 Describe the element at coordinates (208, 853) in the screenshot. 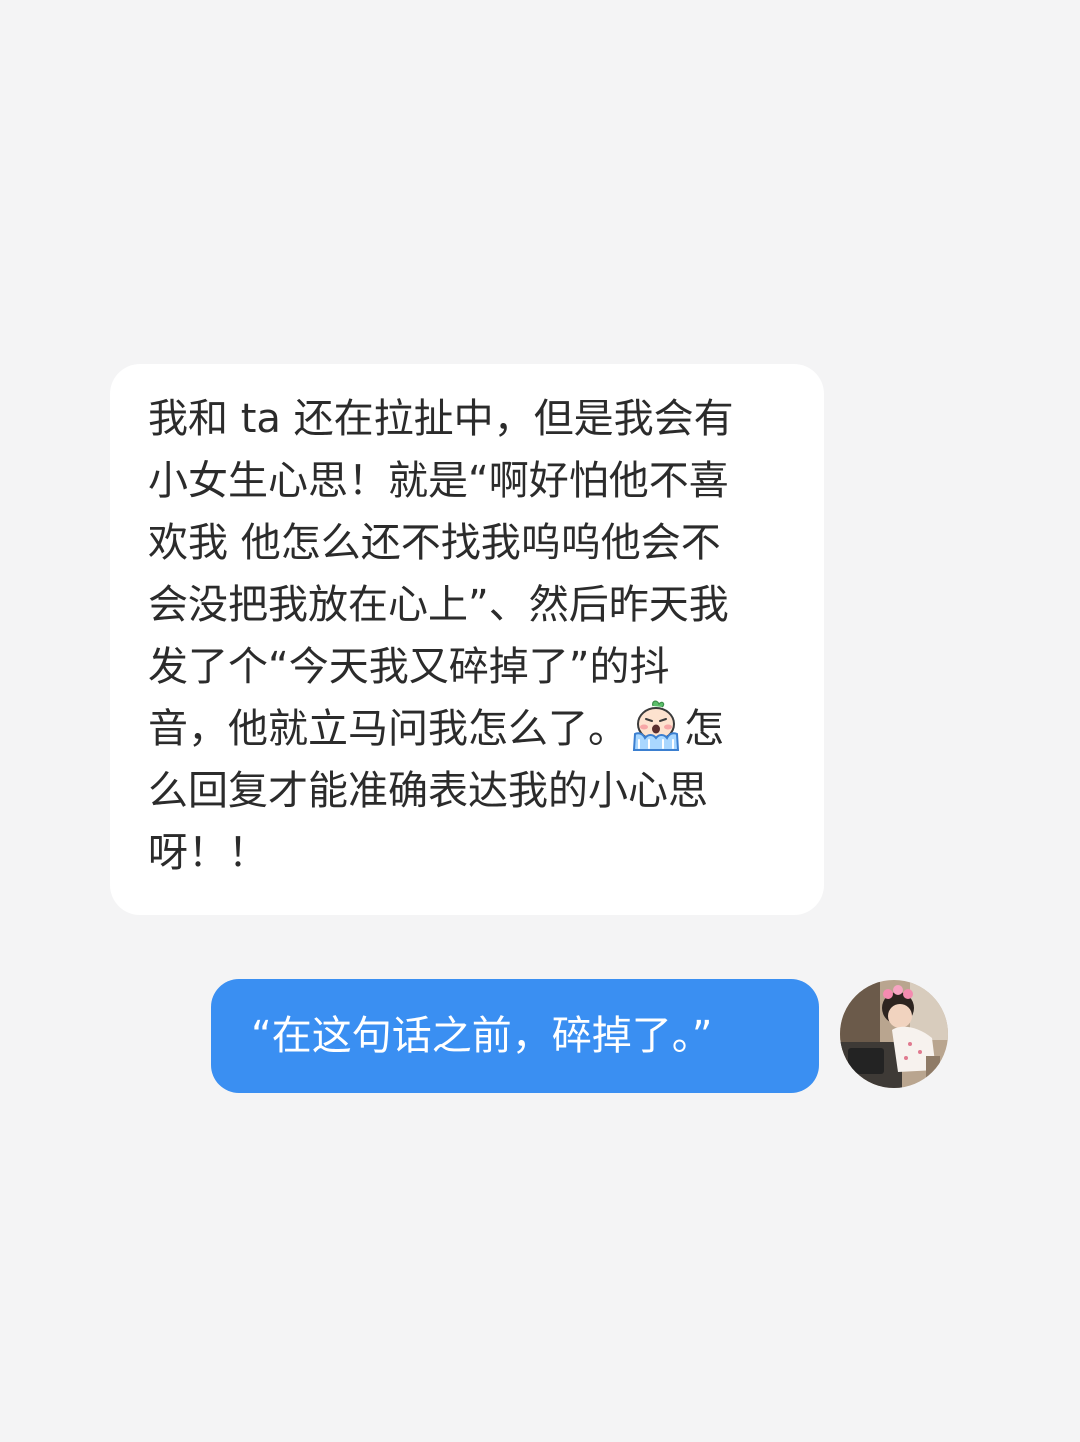

I see `message-line: 呀！！` at that location.